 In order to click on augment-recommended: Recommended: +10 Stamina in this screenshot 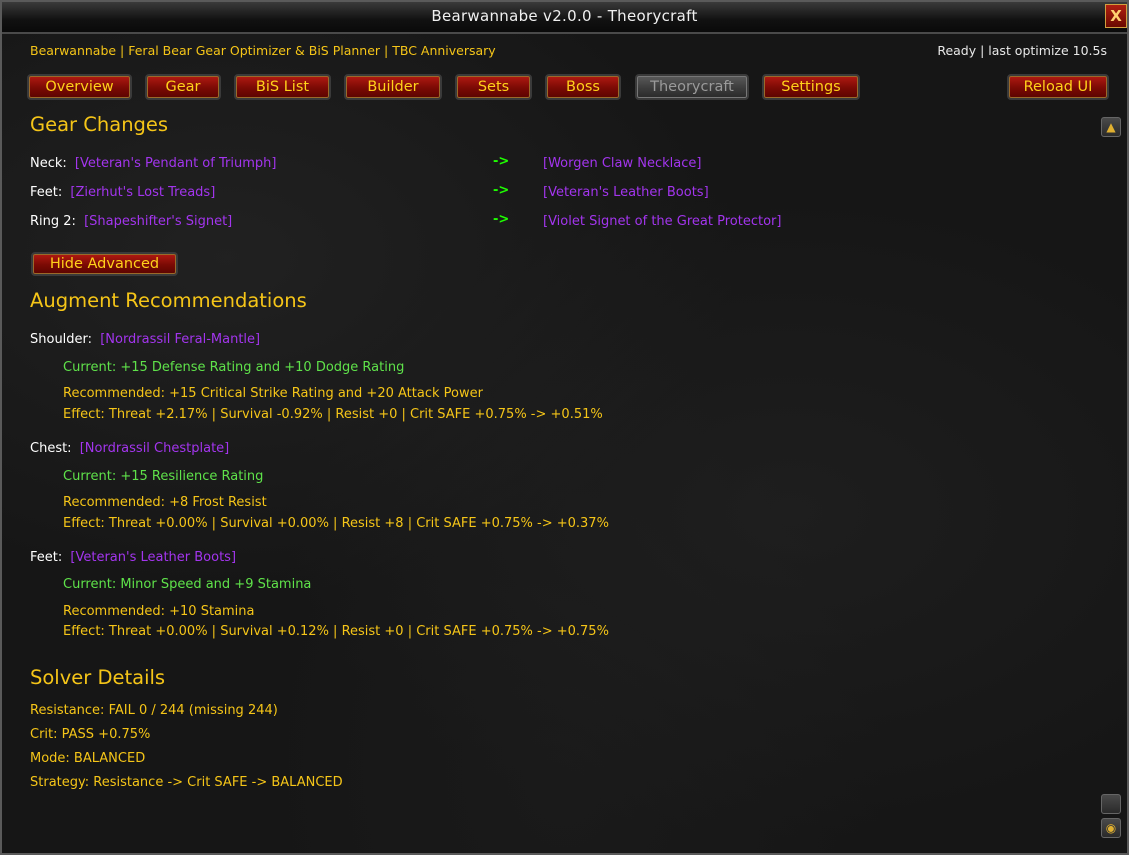, I will do `click(159, 611)`.